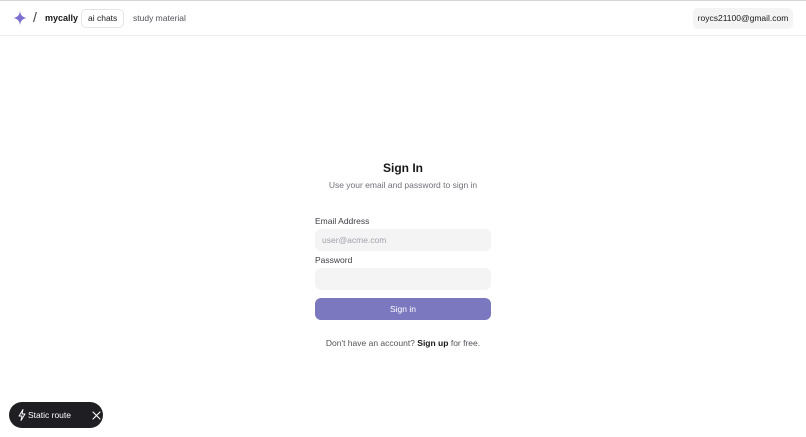 The height and width of the screenshot is (437, 806). I want to click on toast-label: Static route, so click(49, 415).